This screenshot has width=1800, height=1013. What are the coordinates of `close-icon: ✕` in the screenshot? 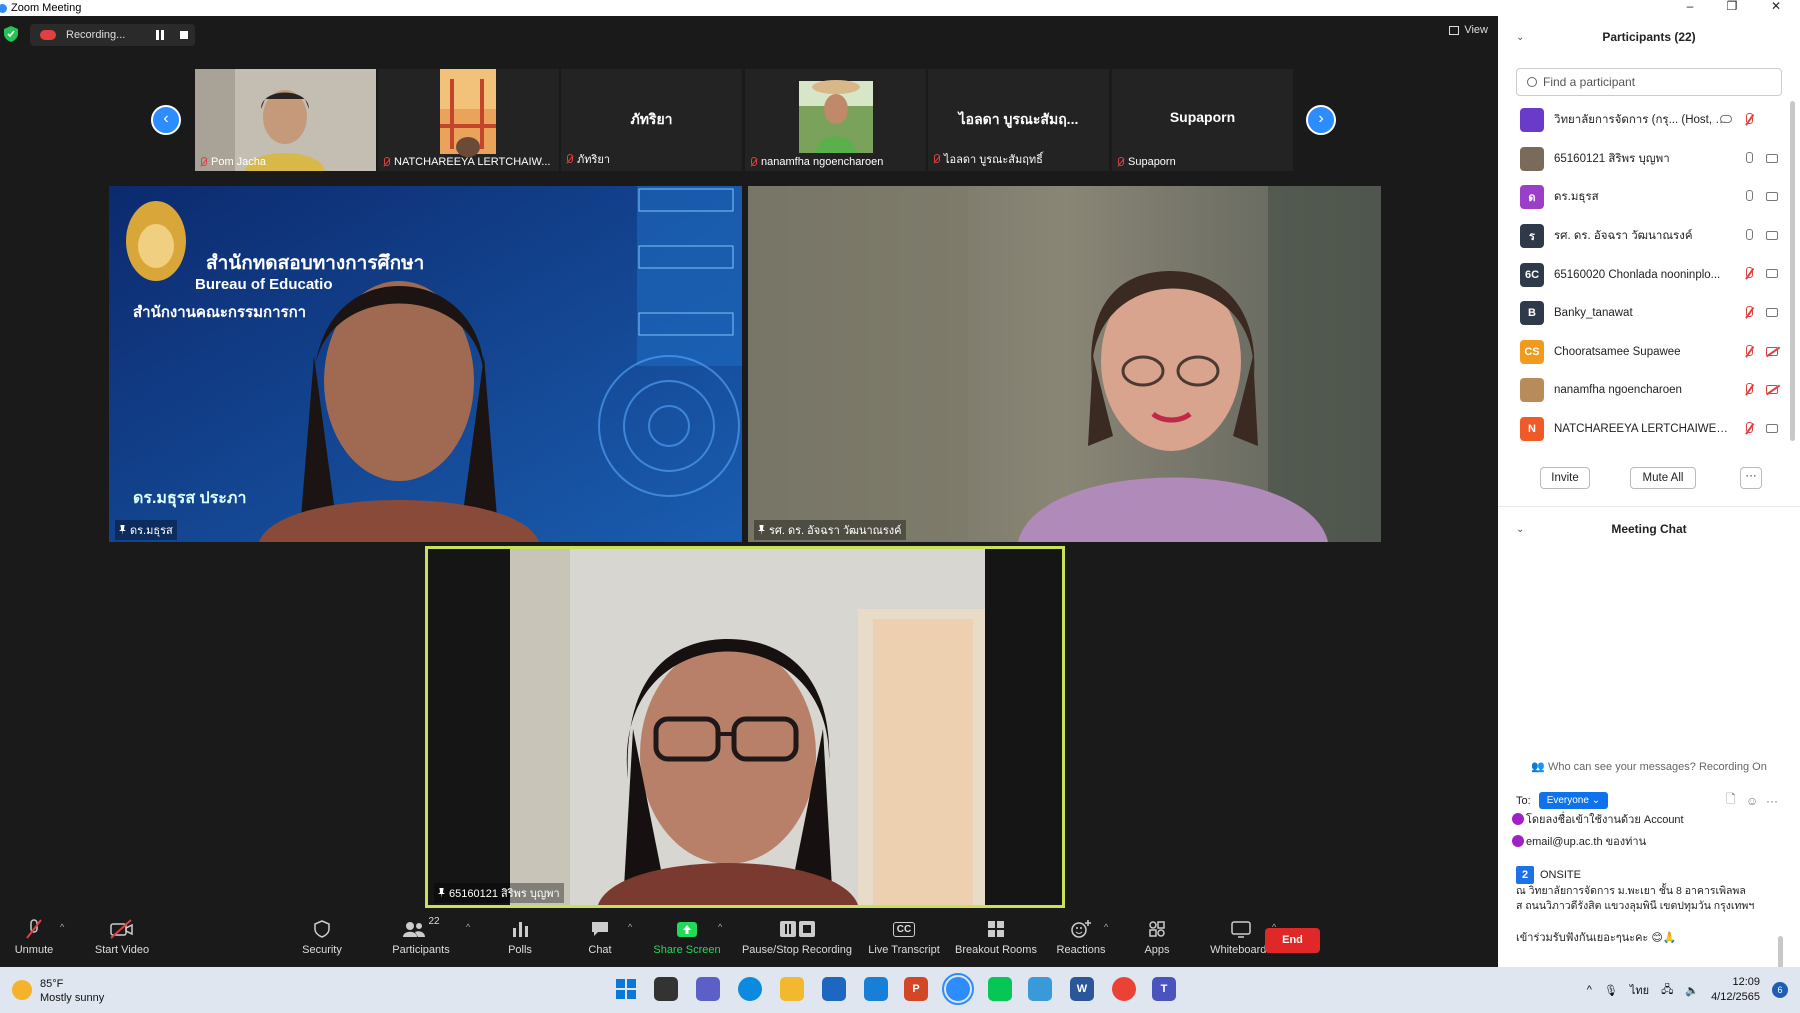 It's located at (1776, 8).